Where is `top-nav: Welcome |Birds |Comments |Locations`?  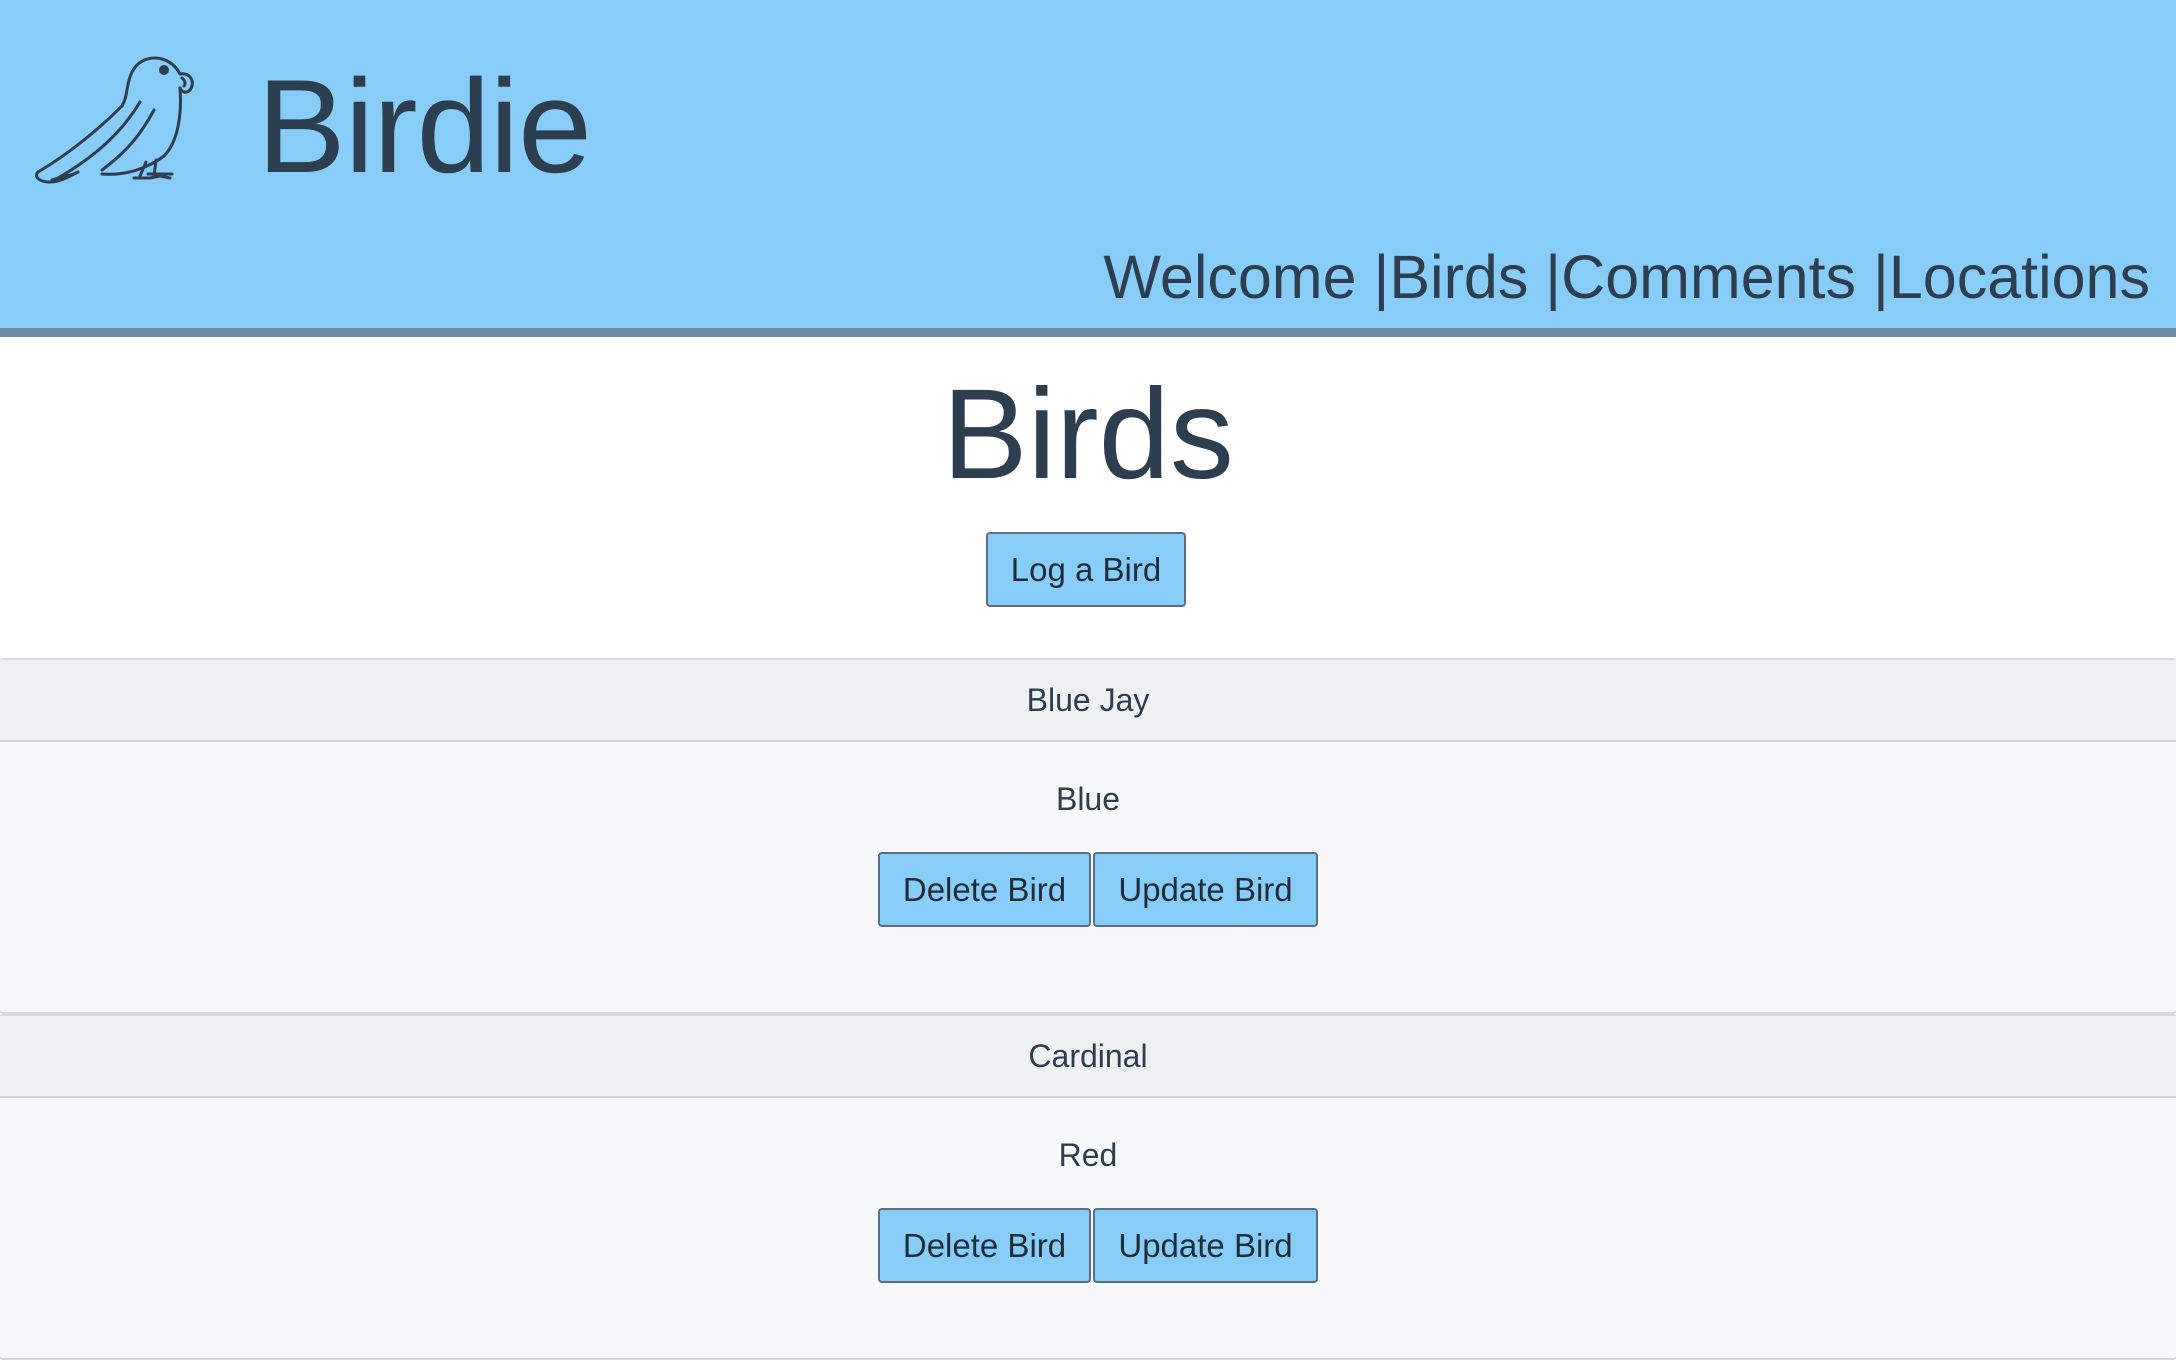 top-nav: Welcome |Birds |Comments |Locations is located at coordinates (1626, 277).